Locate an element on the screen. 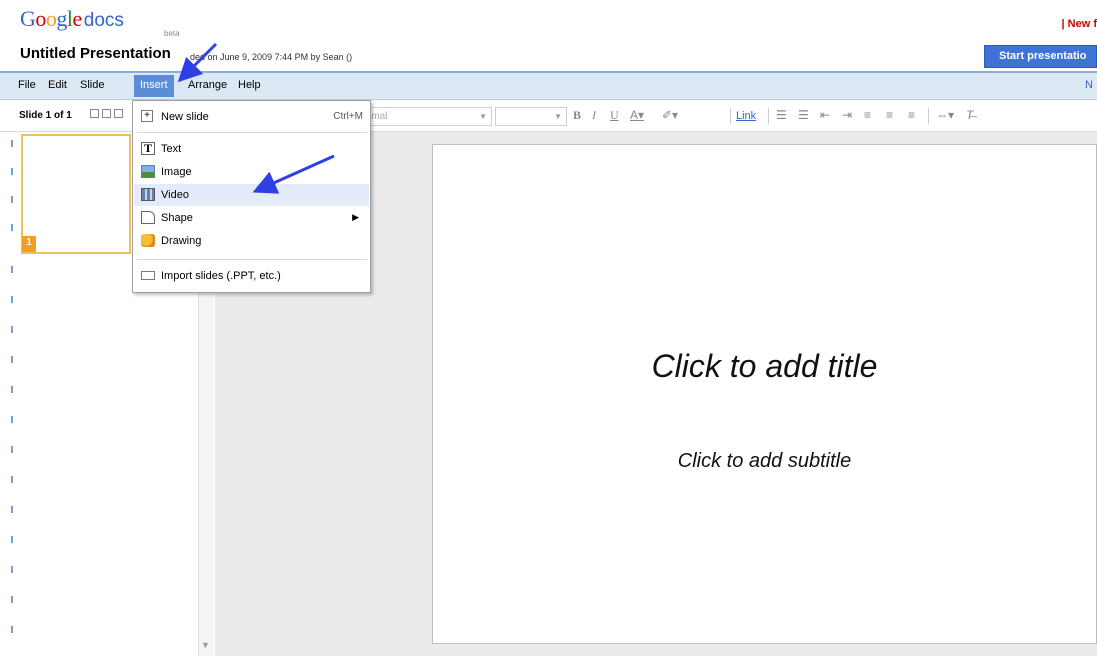  annotation-arrows is located at coordinates (256, 118).